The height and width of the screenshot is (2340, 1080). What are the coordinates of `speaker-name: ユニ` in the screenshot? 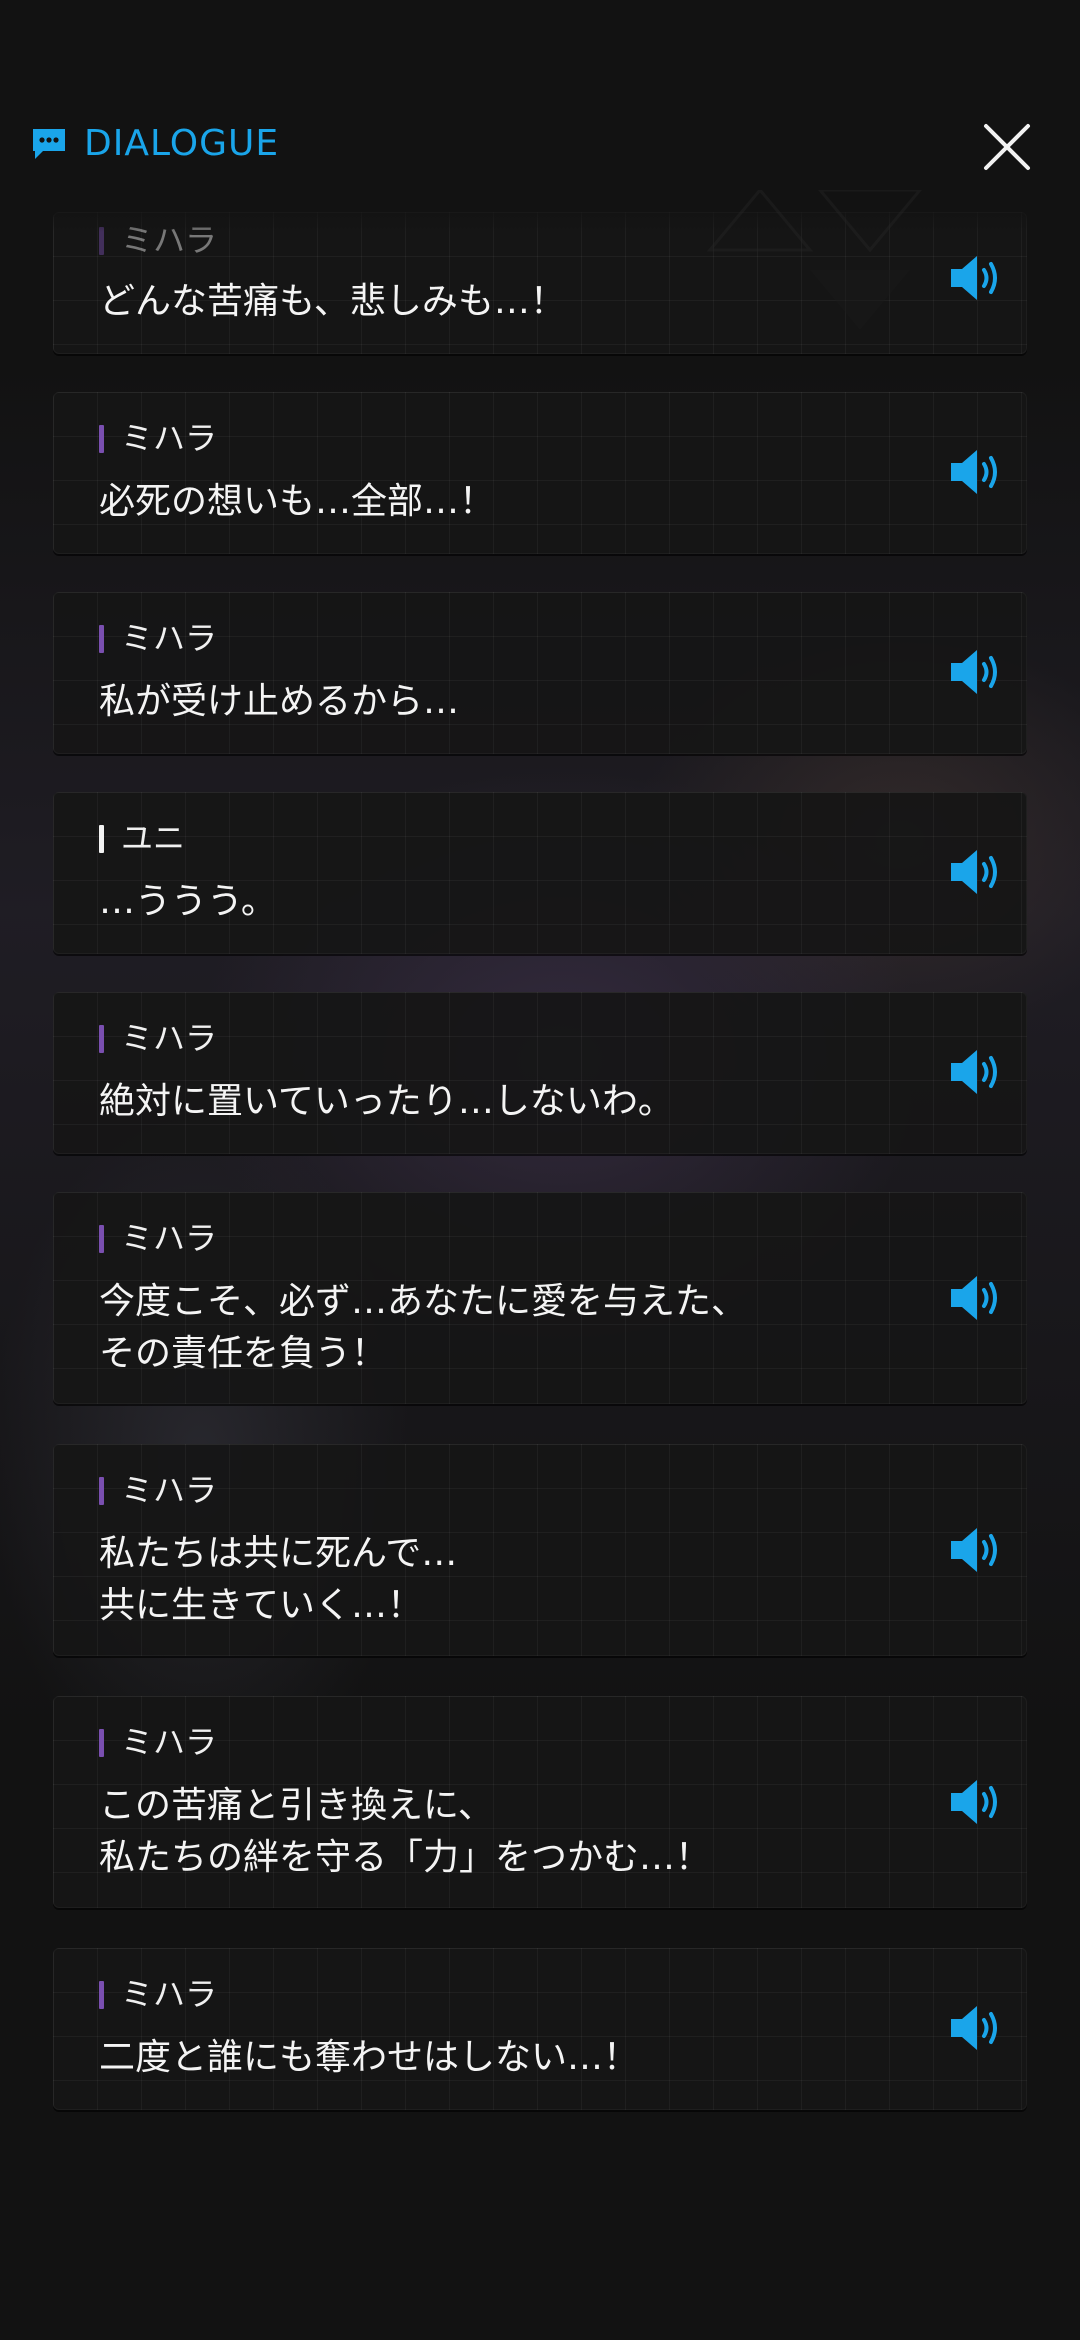 It's located at (142, 838).